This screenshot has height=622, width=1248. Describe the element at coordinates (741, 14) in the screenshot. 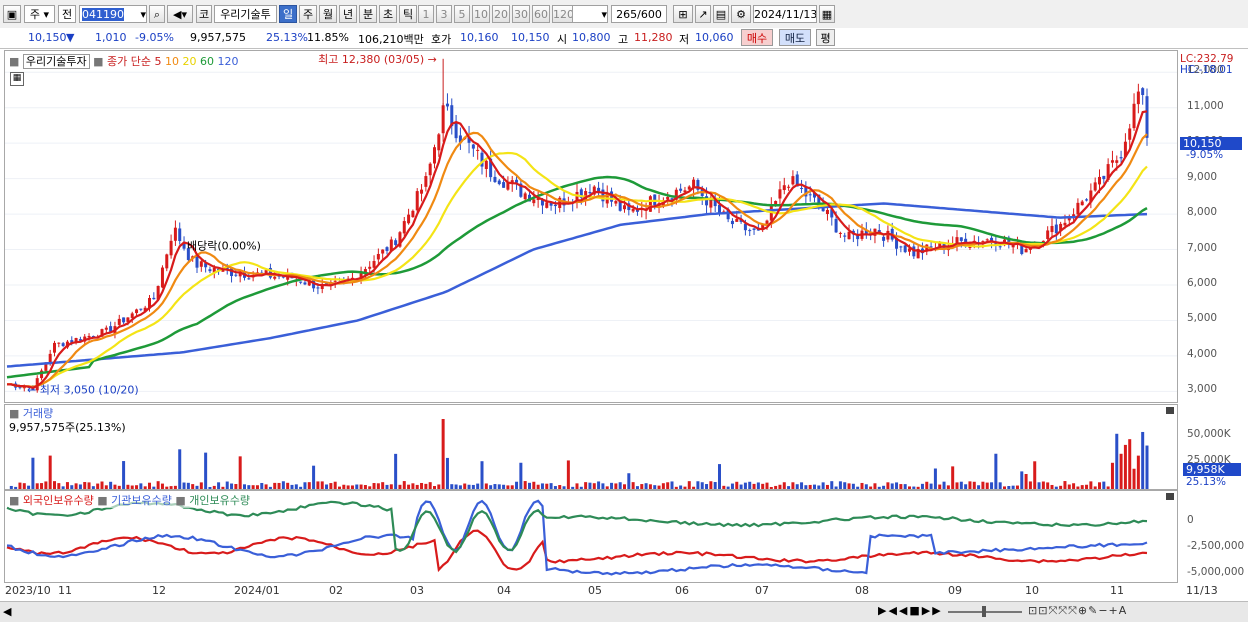

I see `settings-gear-icon: ⚙` at that location.